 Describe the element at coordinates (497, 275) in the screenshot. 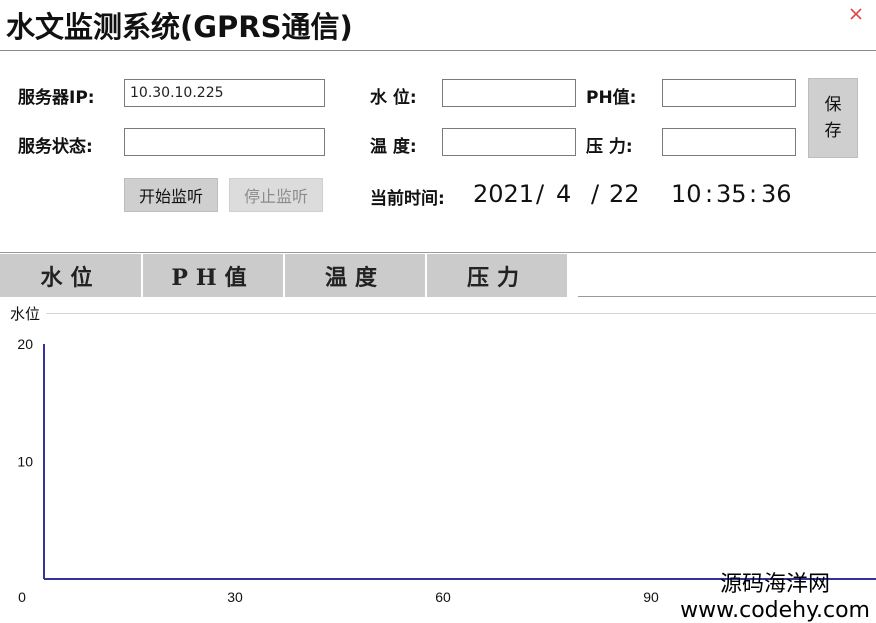

I see `tab-pressure: 压力` at that location.